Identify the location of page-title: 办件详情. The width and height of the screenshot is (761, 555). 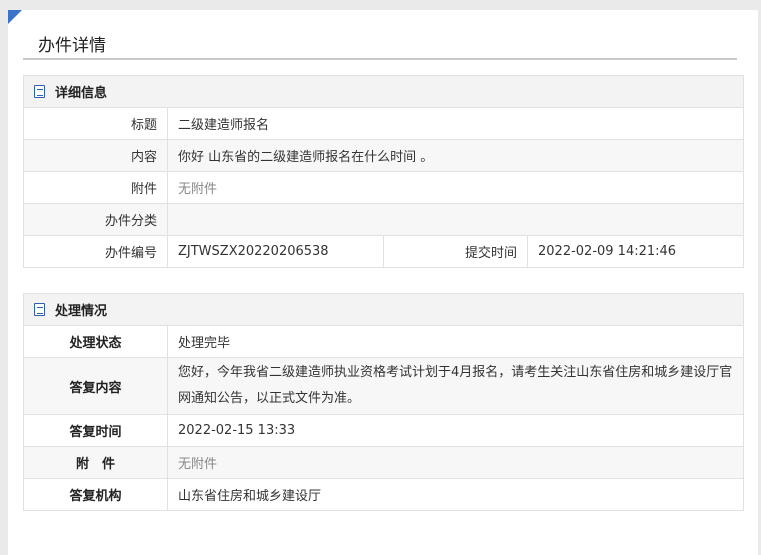
(72, 46).